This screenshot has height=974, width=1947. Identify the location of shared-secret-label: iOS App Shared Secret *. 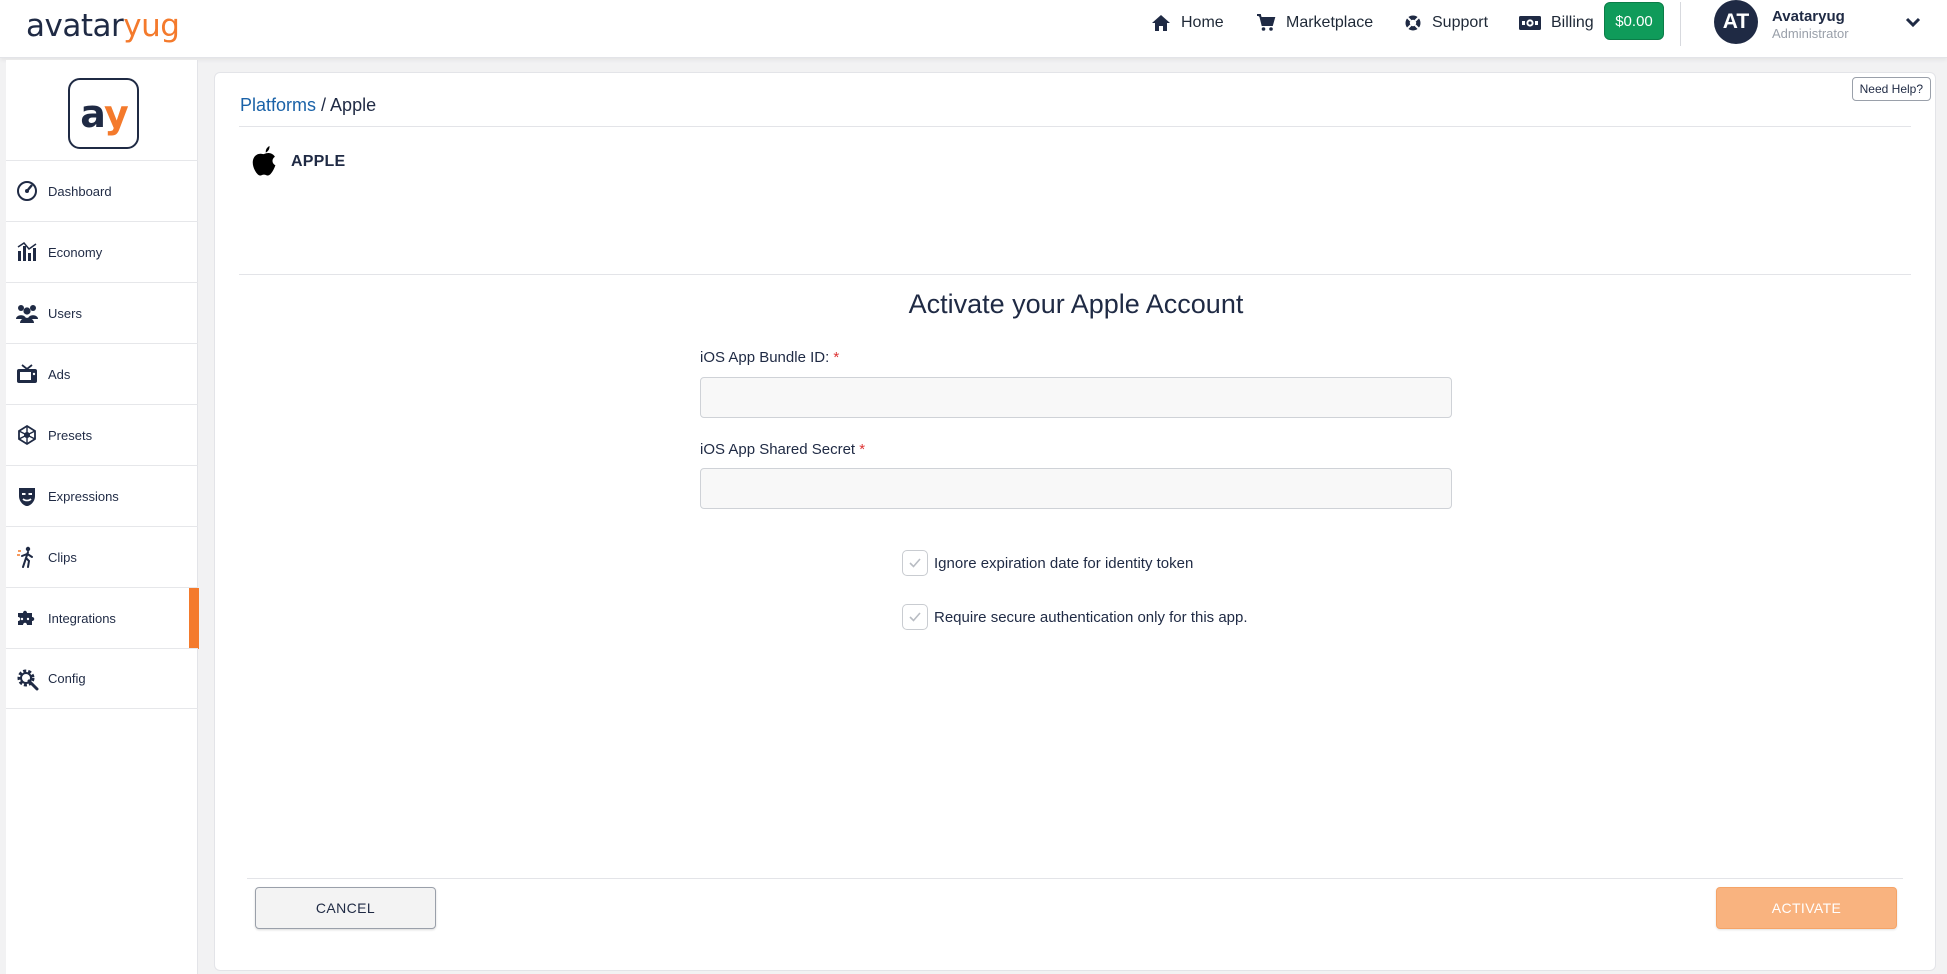
(782, 449).